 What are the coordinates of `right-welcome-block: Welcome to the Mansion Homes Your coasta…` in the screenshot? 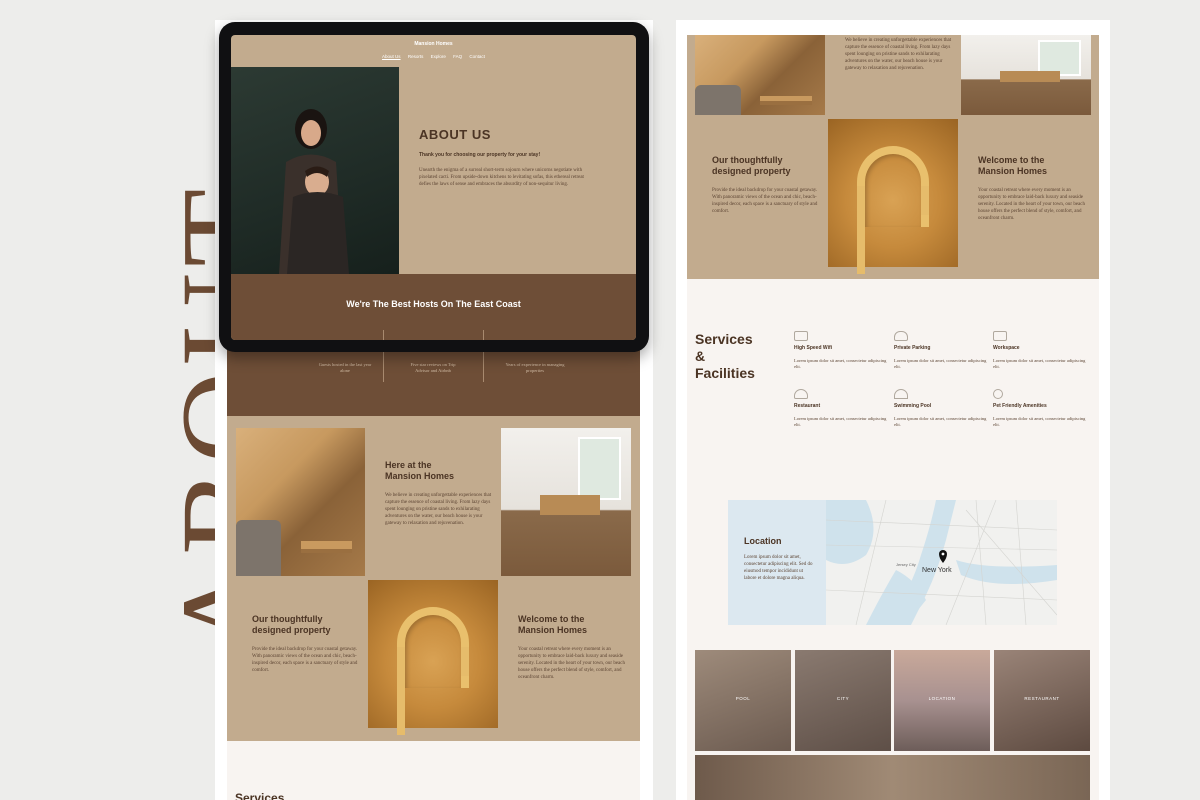 It's located at (1034, 188).